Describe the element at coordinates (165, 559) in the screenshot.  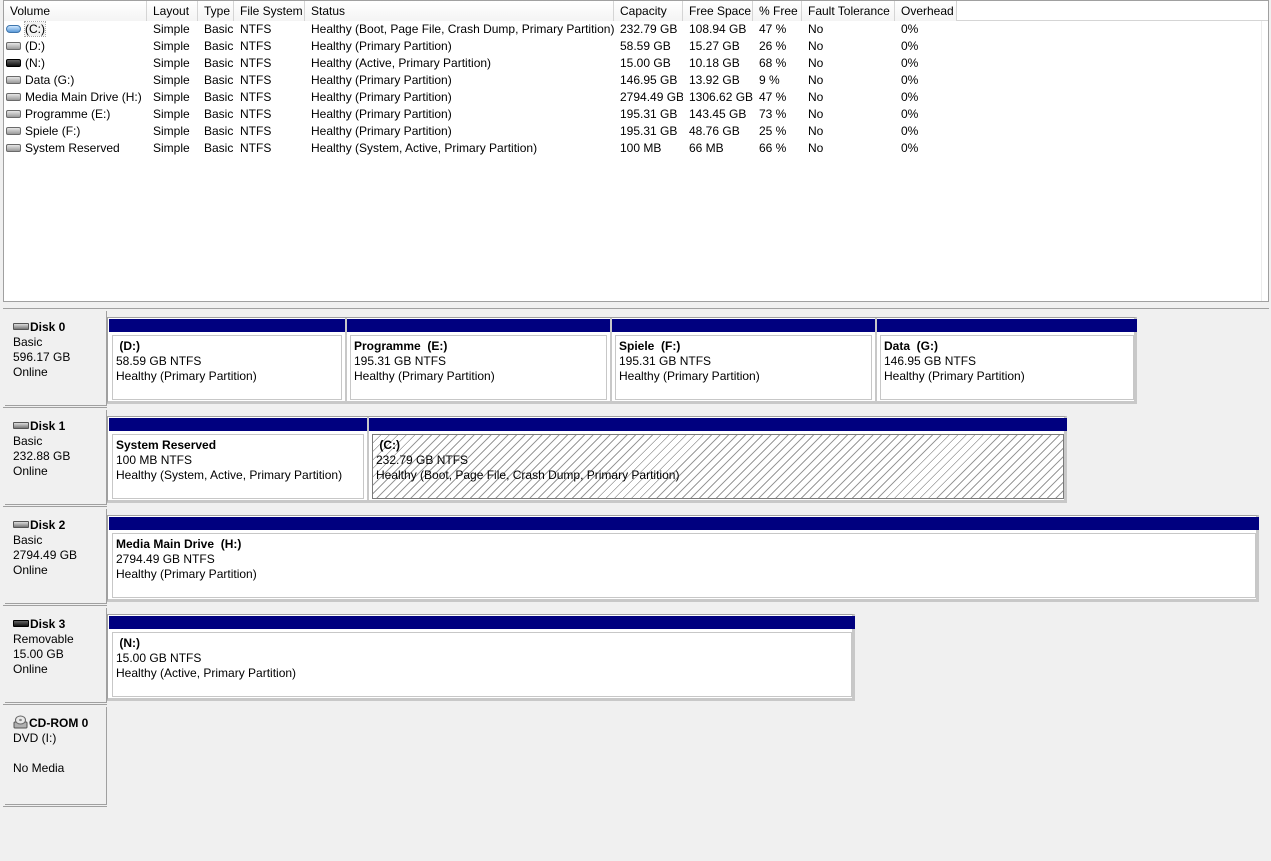
I see `partition-size: 2794.49 GB NTFS` at that location.